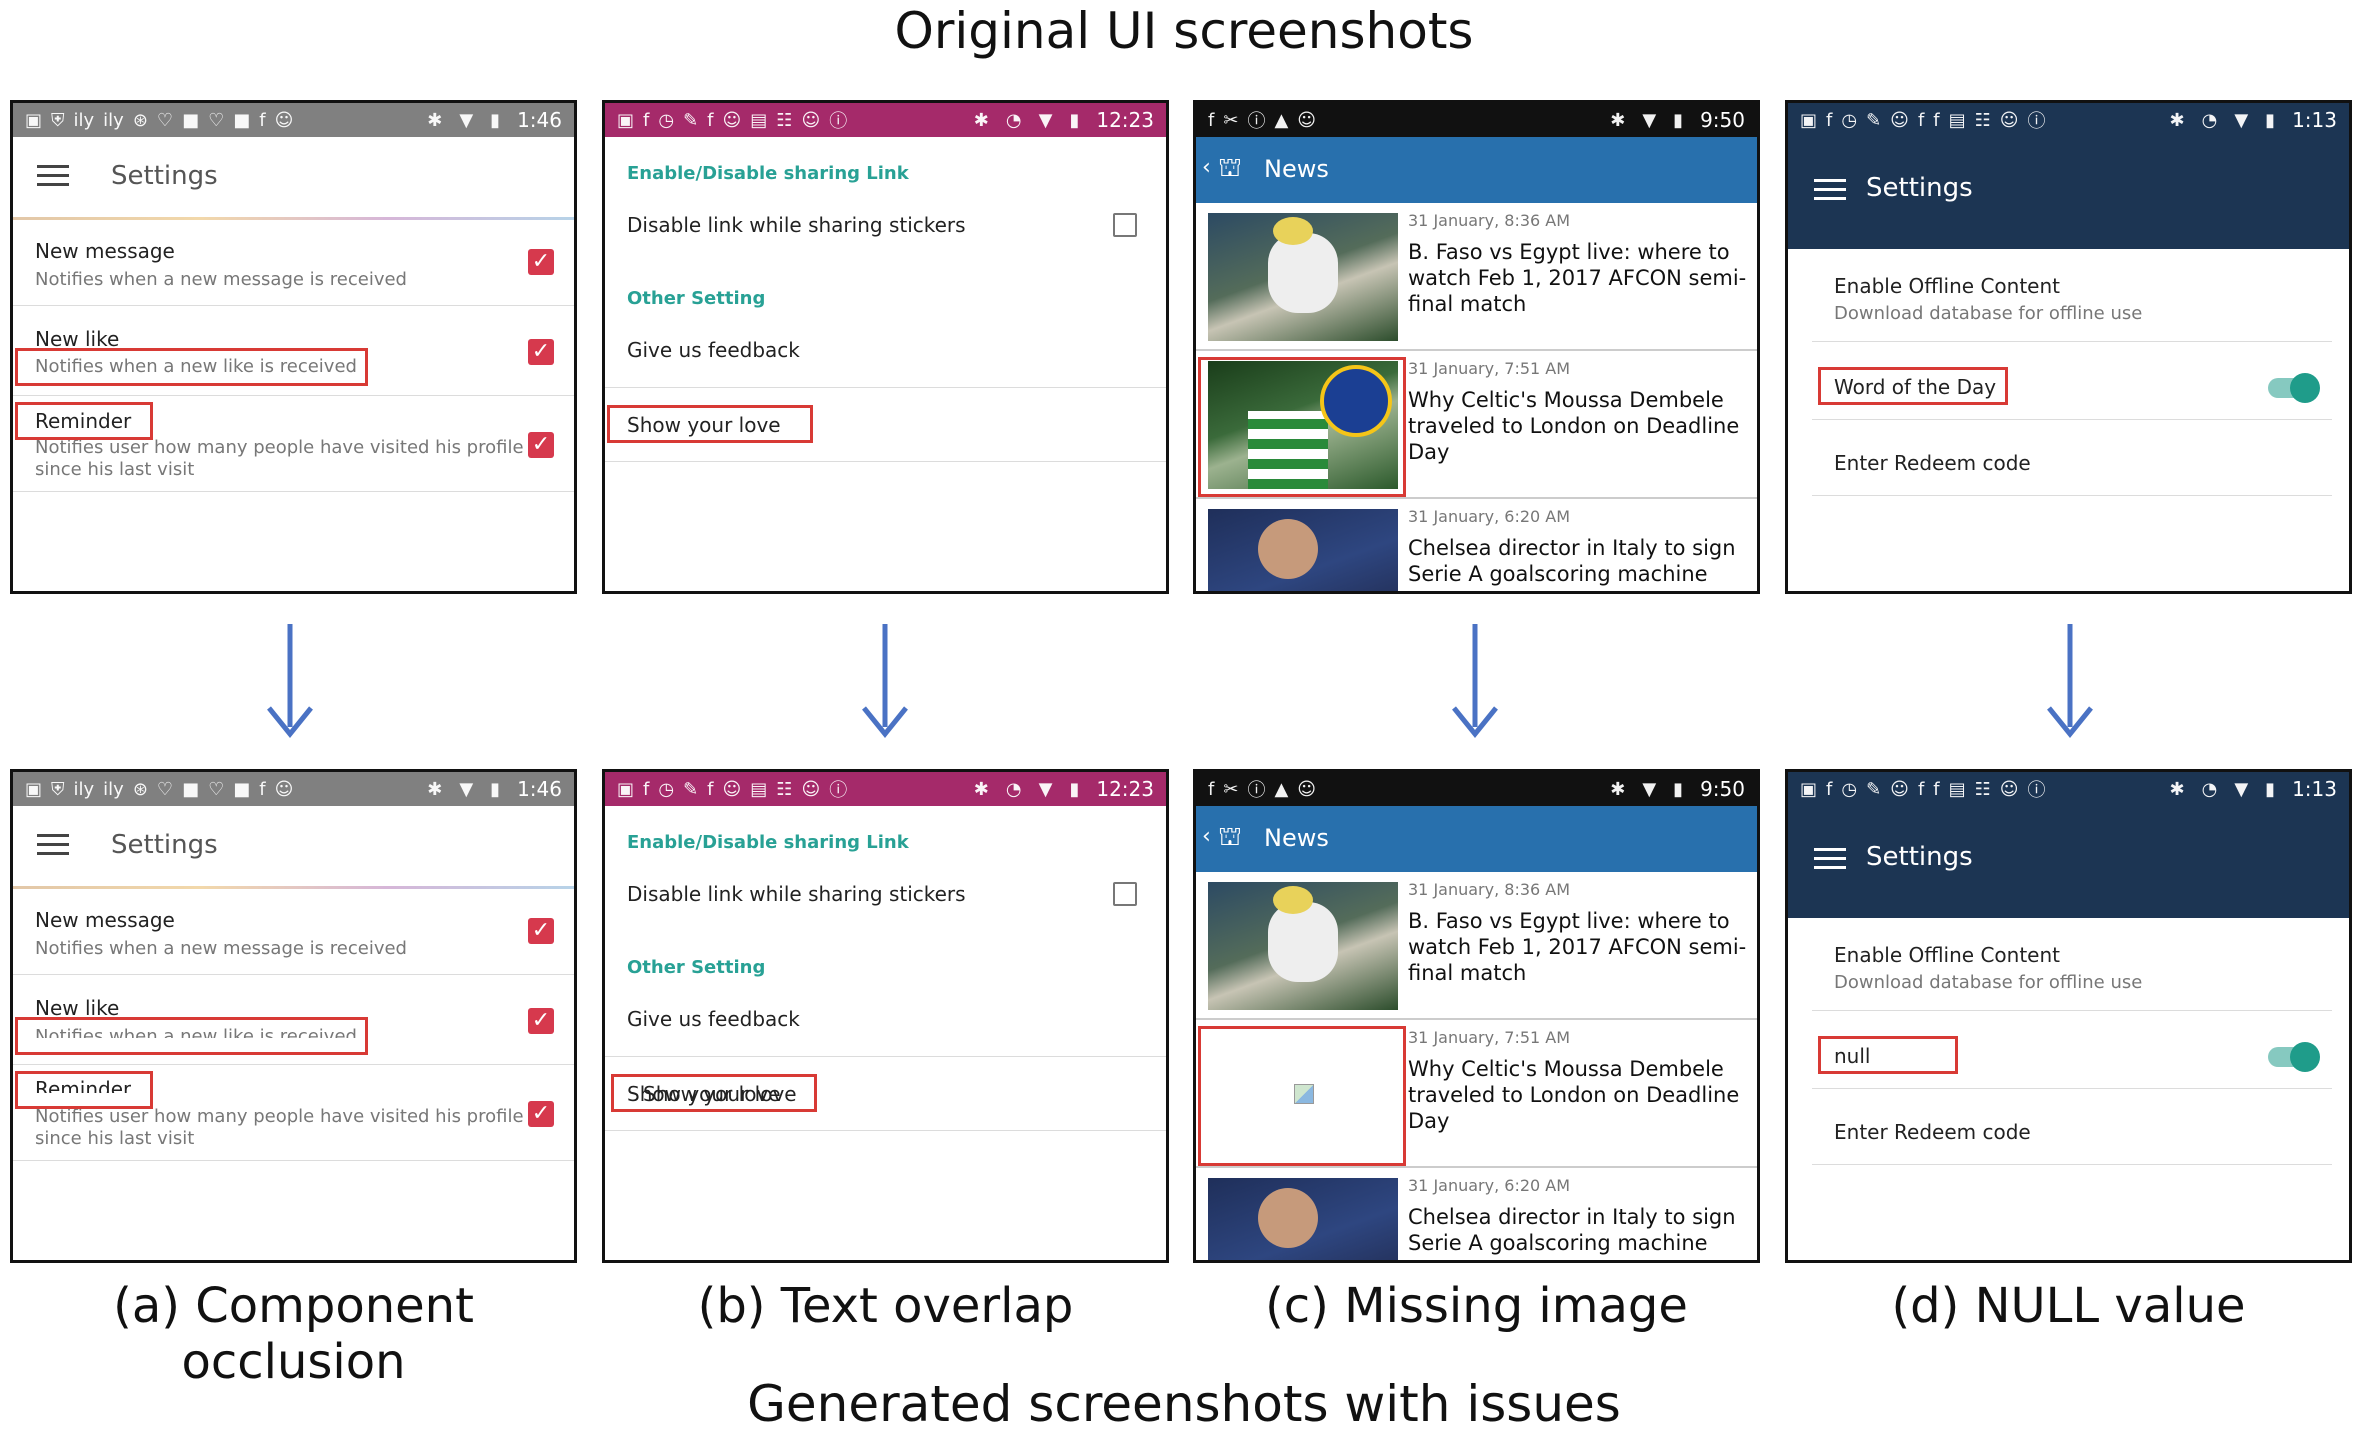  What do you see at coordinates (105, 251) in the screenshot?
I see `row-title: New message` at bounding box center [105, 251].